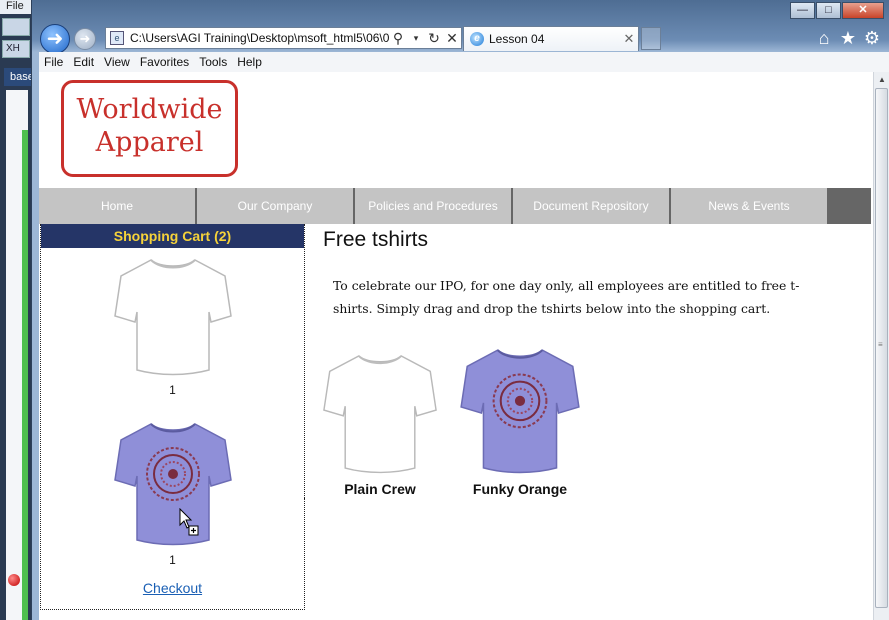 Image resolution: width=889 pixels, height=620 pixels. I want to click on back-arrow-icon: ➜, so click(55, 39).